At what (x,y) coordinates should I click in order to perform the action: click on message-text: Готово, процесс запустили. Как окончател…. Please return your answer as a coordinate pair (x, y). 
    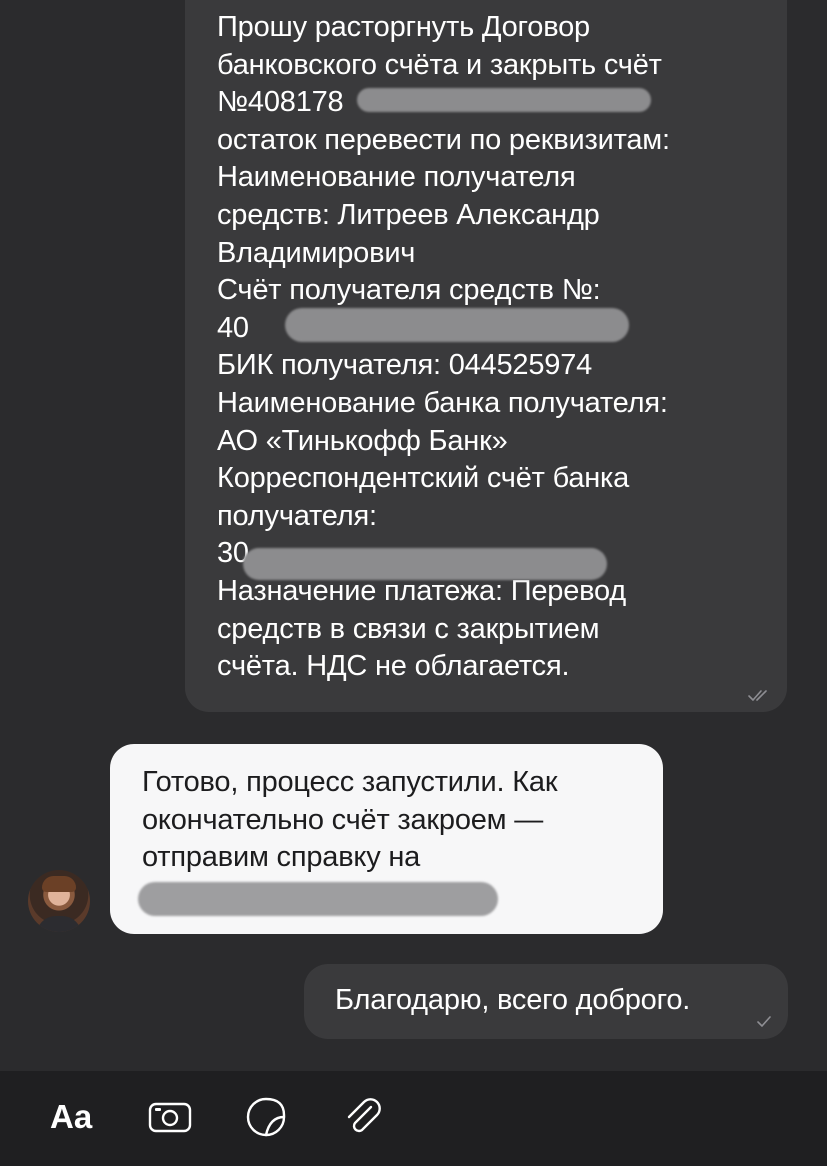
    Looking at the image, I should click on (350, 820).